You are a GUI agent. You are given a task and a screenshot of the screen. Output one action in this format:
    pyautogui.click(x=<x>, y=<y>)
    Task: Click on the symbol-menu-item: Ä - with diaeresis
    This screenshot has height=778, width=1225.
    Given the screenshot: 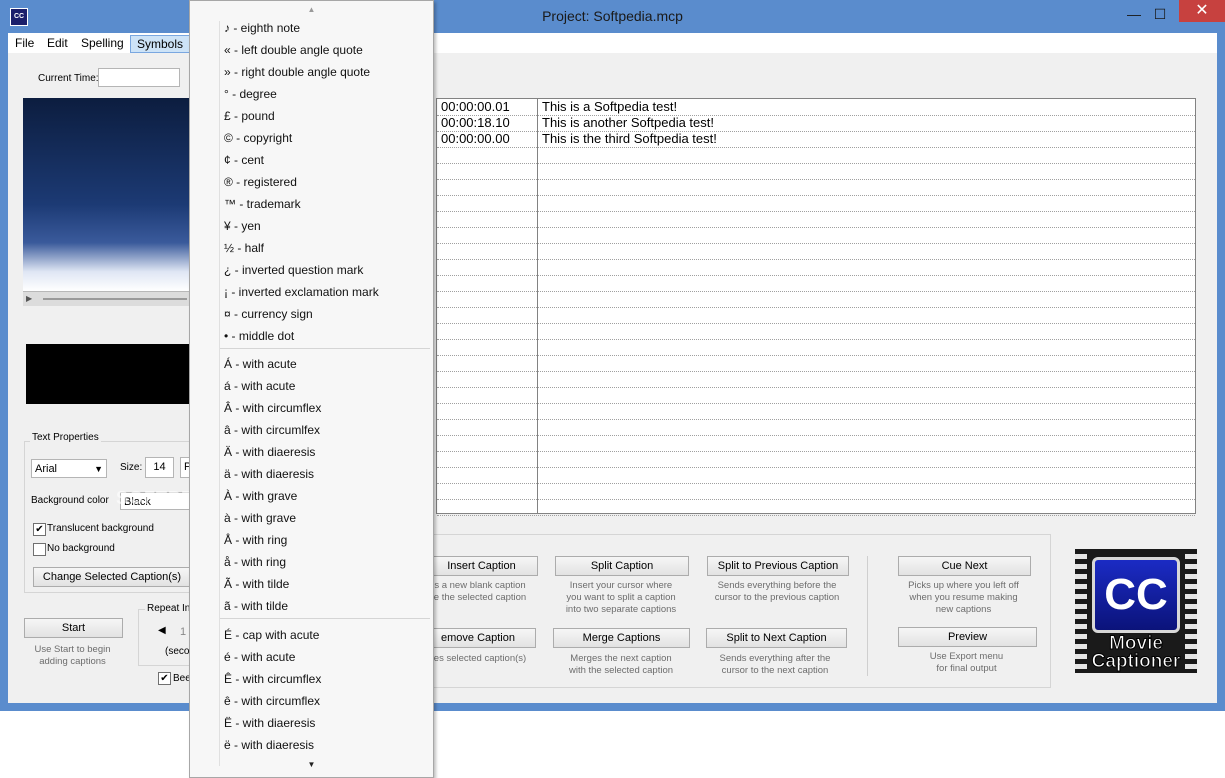 What is the action you would take?
    pyautogui.click(x=269, y=452)
    